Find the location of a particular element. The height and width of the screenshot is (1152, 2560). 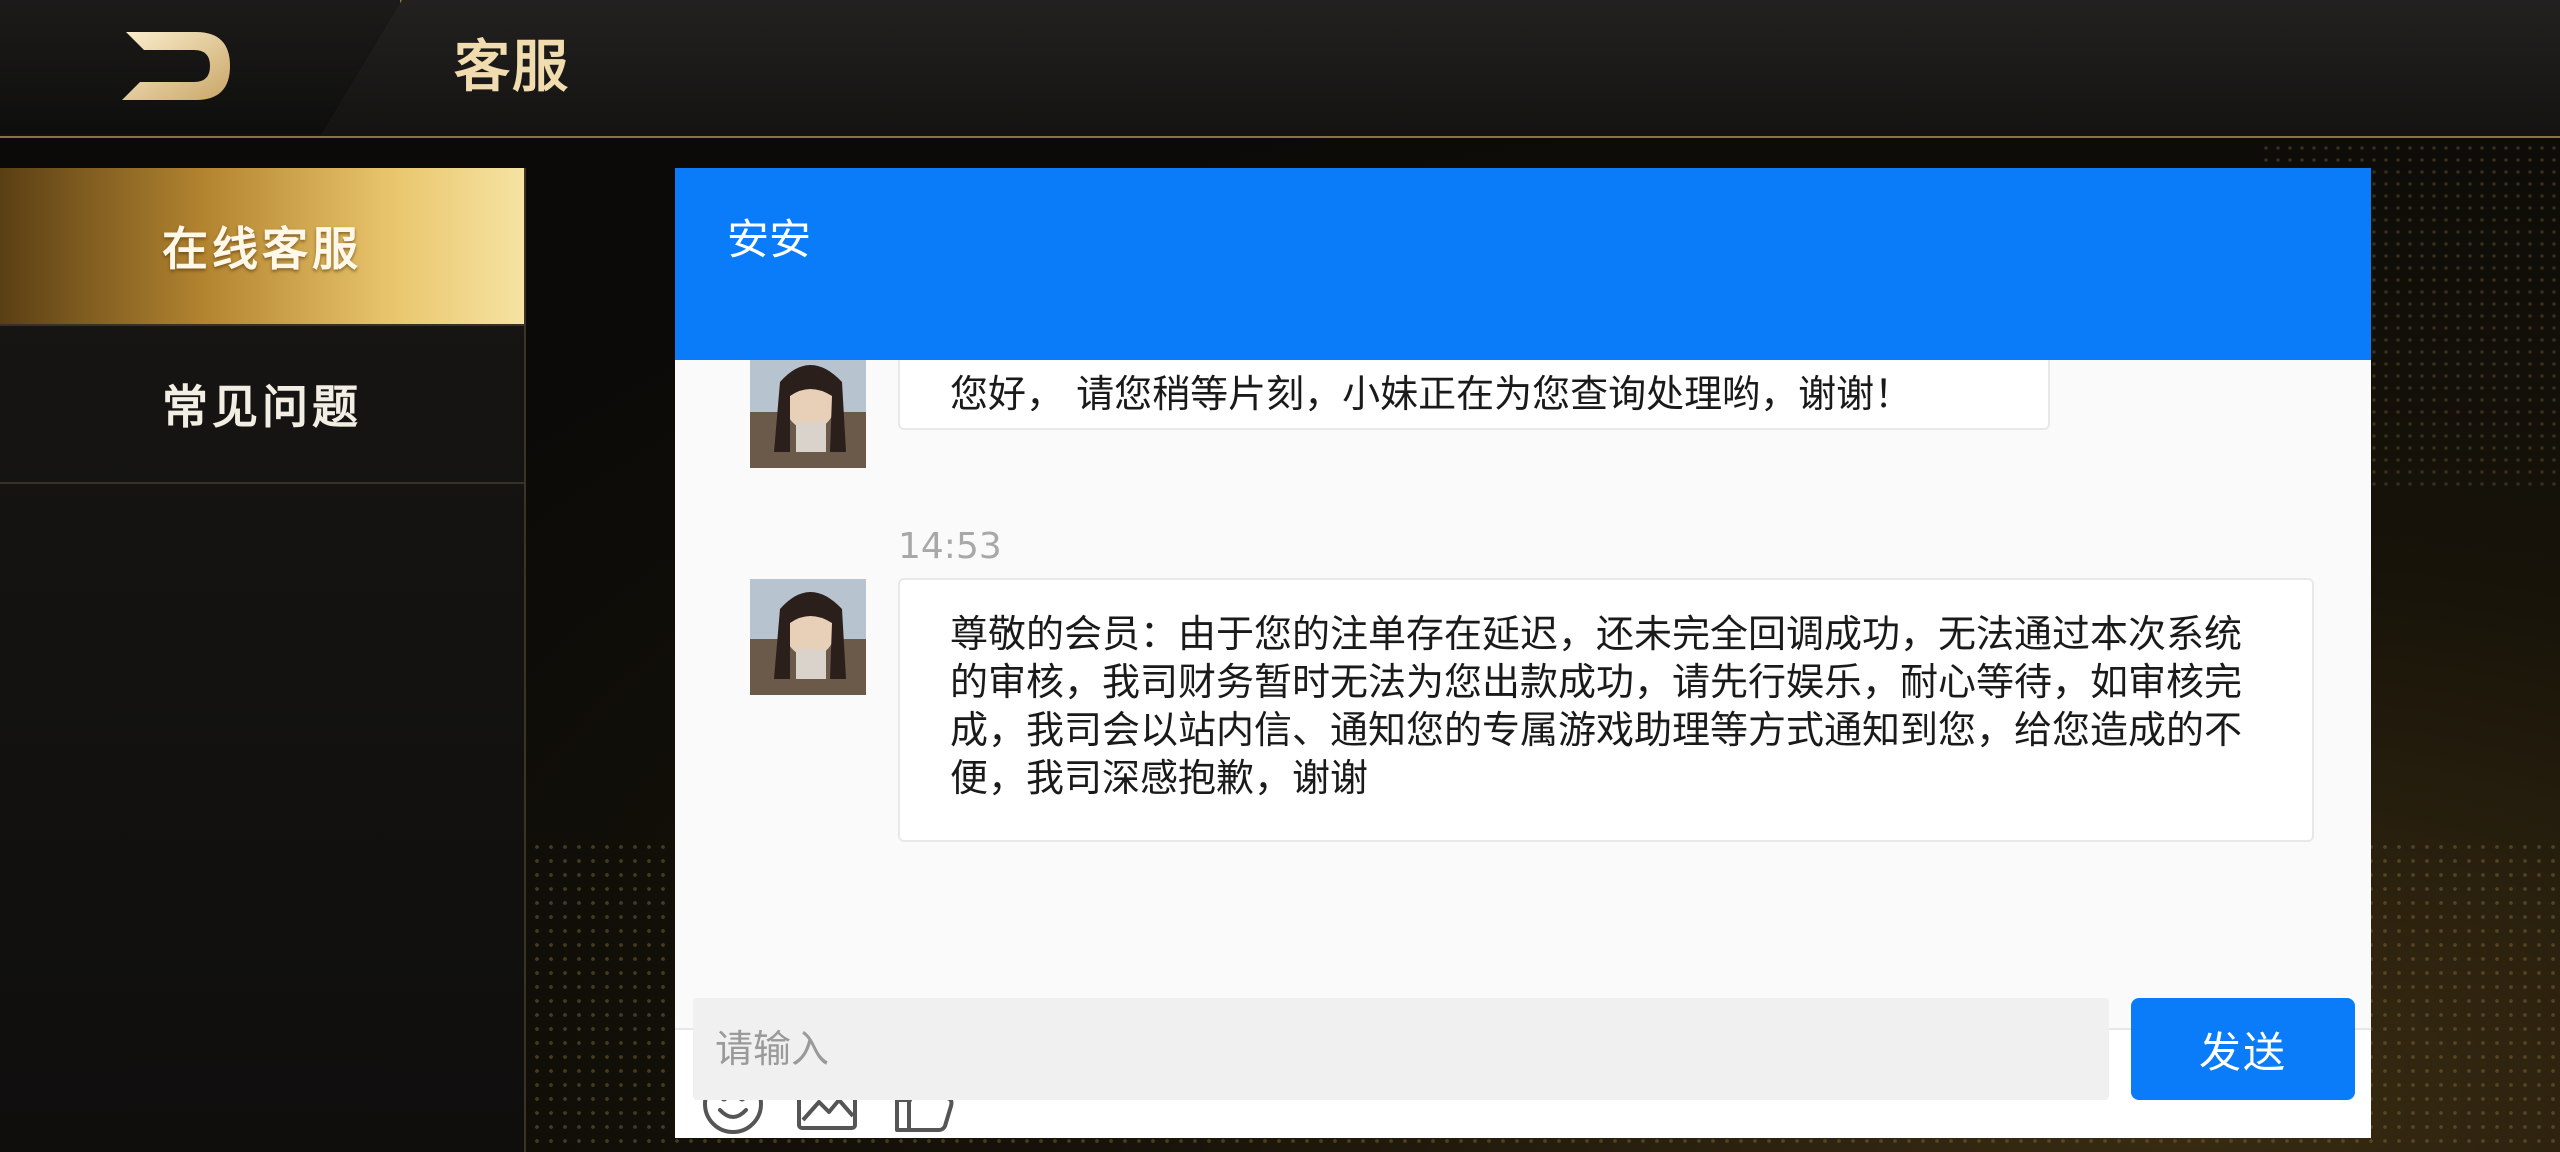

sidebar-item-online-service: 在线客服 is located at coordinates (262, 247).